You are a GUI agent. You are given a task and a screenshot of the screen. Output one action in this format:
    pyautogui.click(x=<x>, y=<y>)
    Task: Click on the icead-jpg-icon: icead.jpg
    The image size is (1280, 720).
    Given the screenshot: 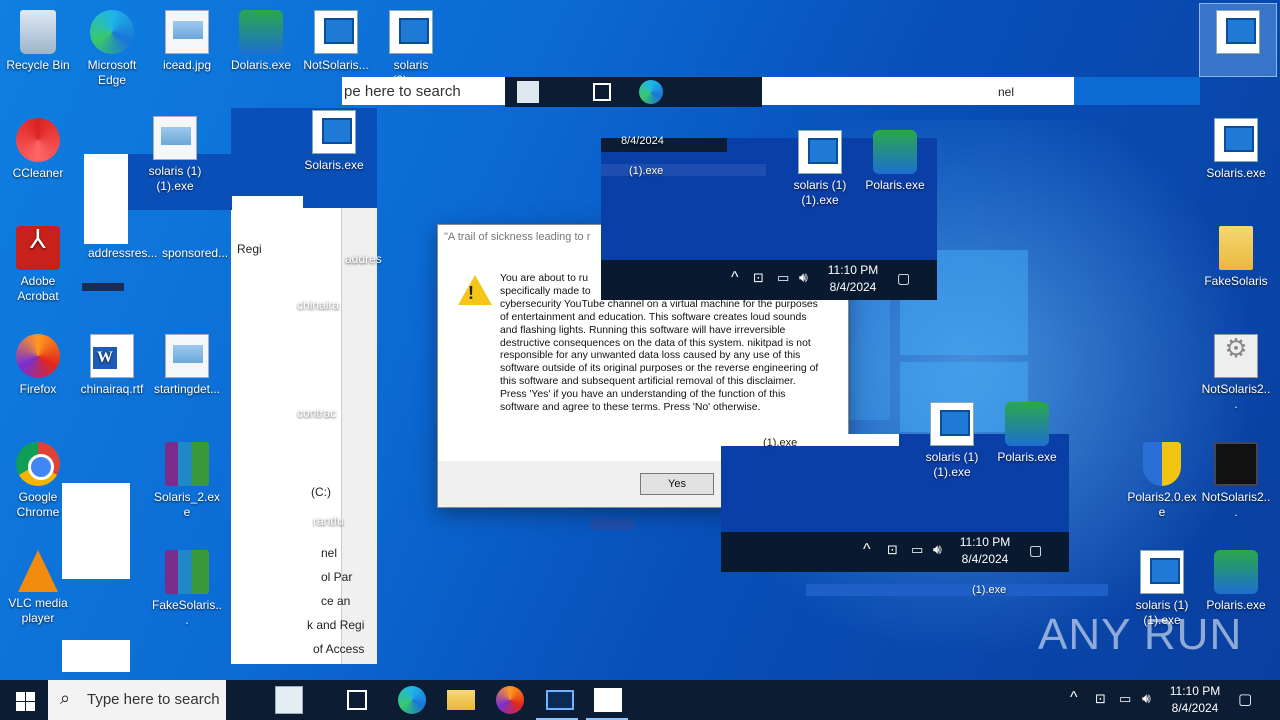 What is the action you would take?
    pyautogui.click(x=187, y=38)
    